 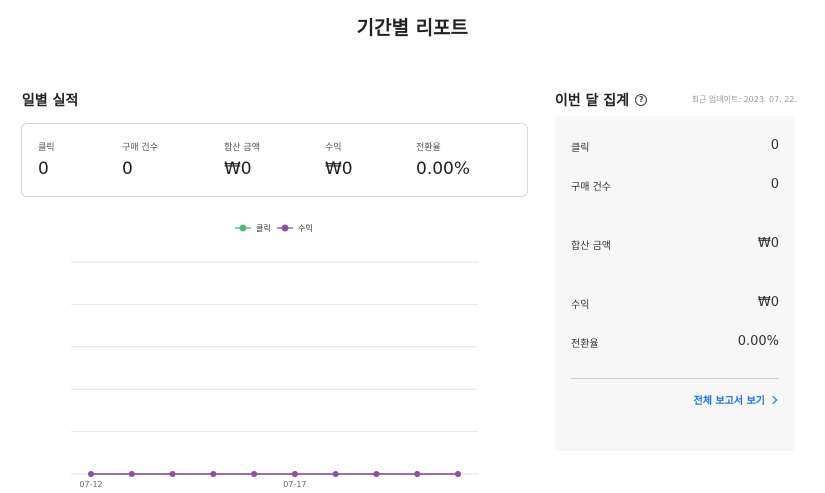 What do you see at coordinates (675, 305) in the screenshot?
I see `summary-row-revenue: 수익 ₩0` at bounding box center [675, 305].